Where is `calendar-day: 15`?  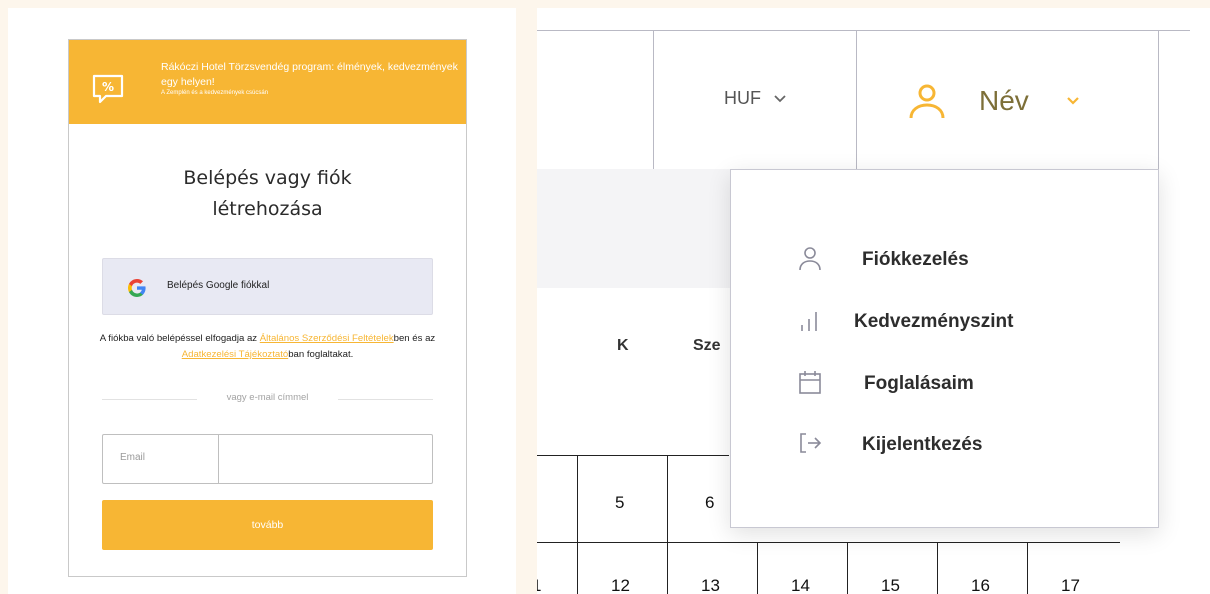
calendar-day: 15 is located at coordinates (890, 585).